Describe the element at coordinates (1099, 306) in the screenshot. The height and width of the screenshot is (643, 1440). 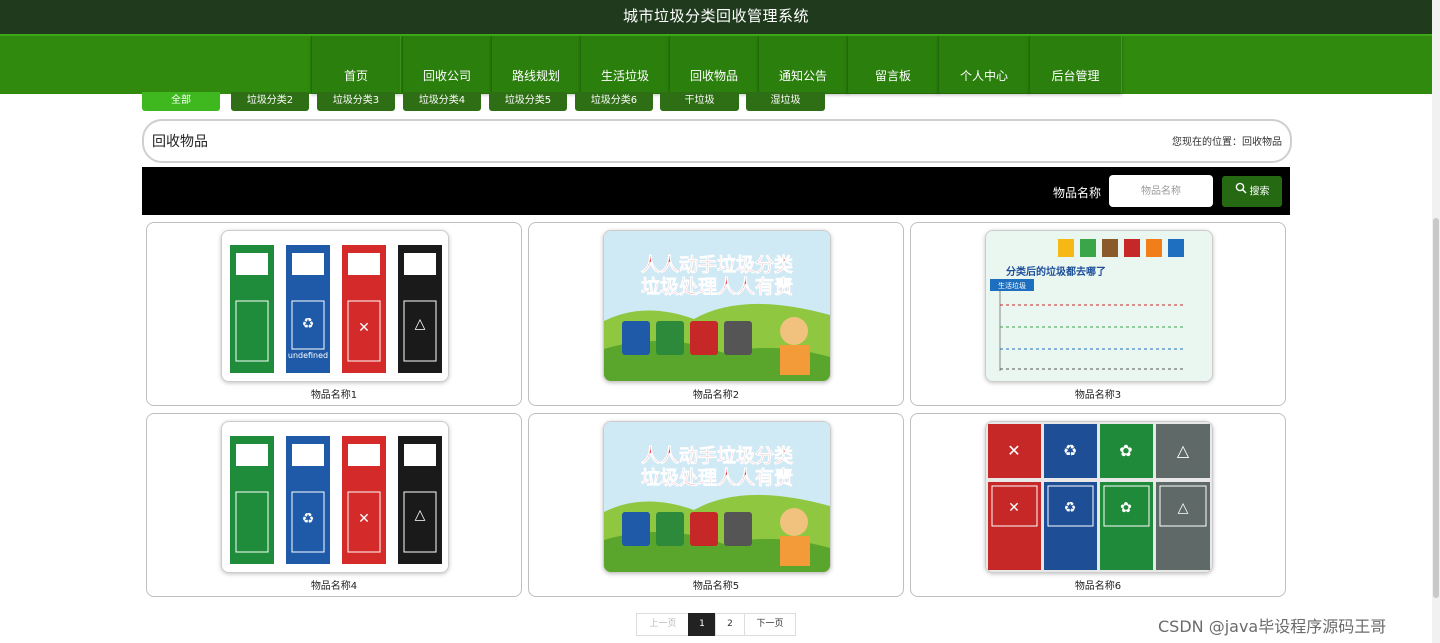
I see `item-image: 分类后的垃圾都去哪了 生活垃圾` at that location.